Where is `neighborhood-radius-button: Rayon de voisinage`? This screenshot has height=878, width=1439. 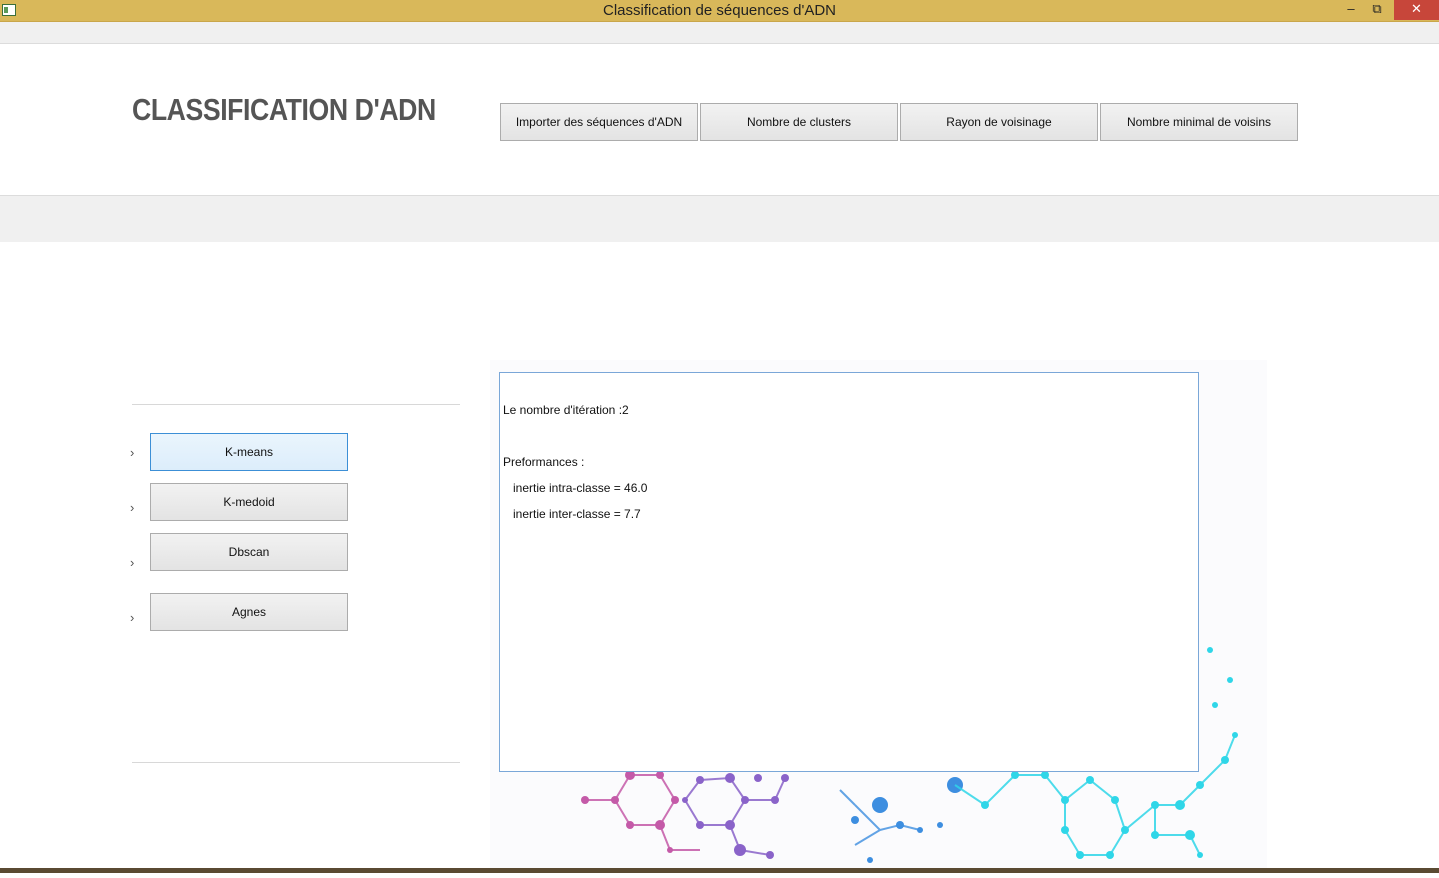
neighborhood-radius-button: Rayon de voisinage is located at coordinates (999, 122).